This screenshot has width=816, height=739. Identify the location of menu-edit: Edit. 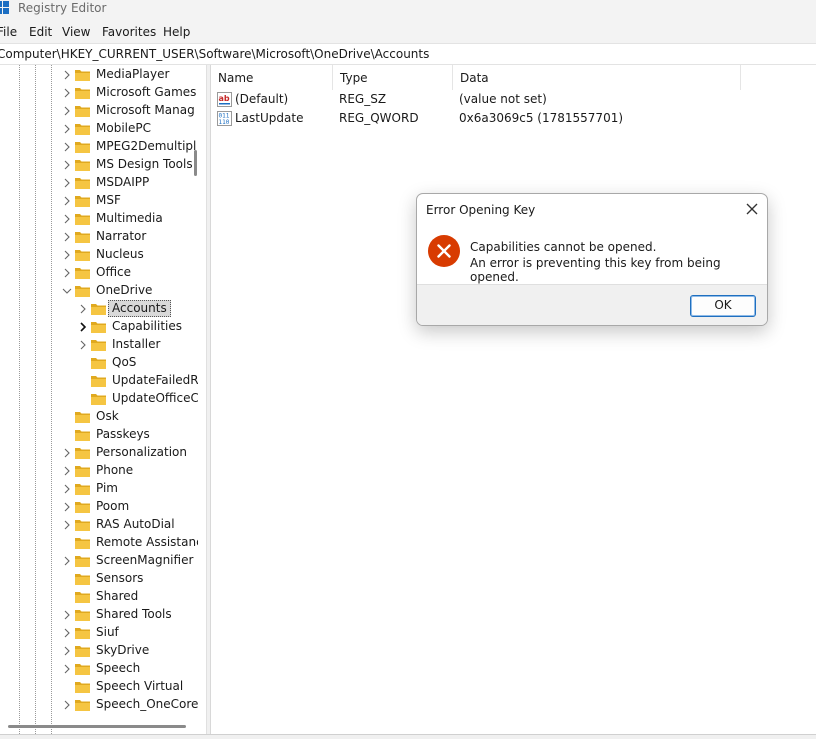
(40, 32).